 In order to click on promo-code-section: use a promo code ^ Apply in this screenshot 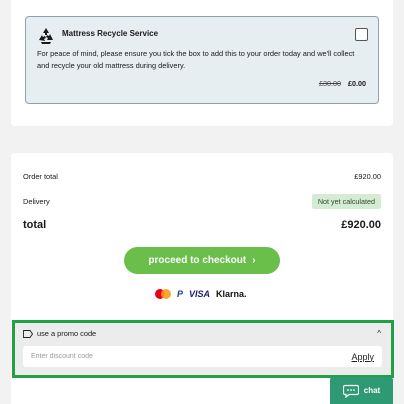, I will do `click(203, 349)`.